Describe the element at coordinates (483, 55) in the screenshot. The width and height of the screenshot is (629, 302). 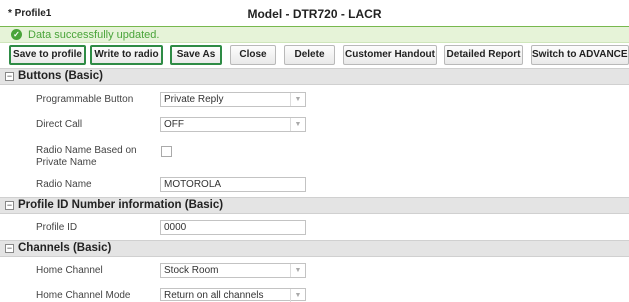
I see `detailed-report-button: Detailed Report` at that location.